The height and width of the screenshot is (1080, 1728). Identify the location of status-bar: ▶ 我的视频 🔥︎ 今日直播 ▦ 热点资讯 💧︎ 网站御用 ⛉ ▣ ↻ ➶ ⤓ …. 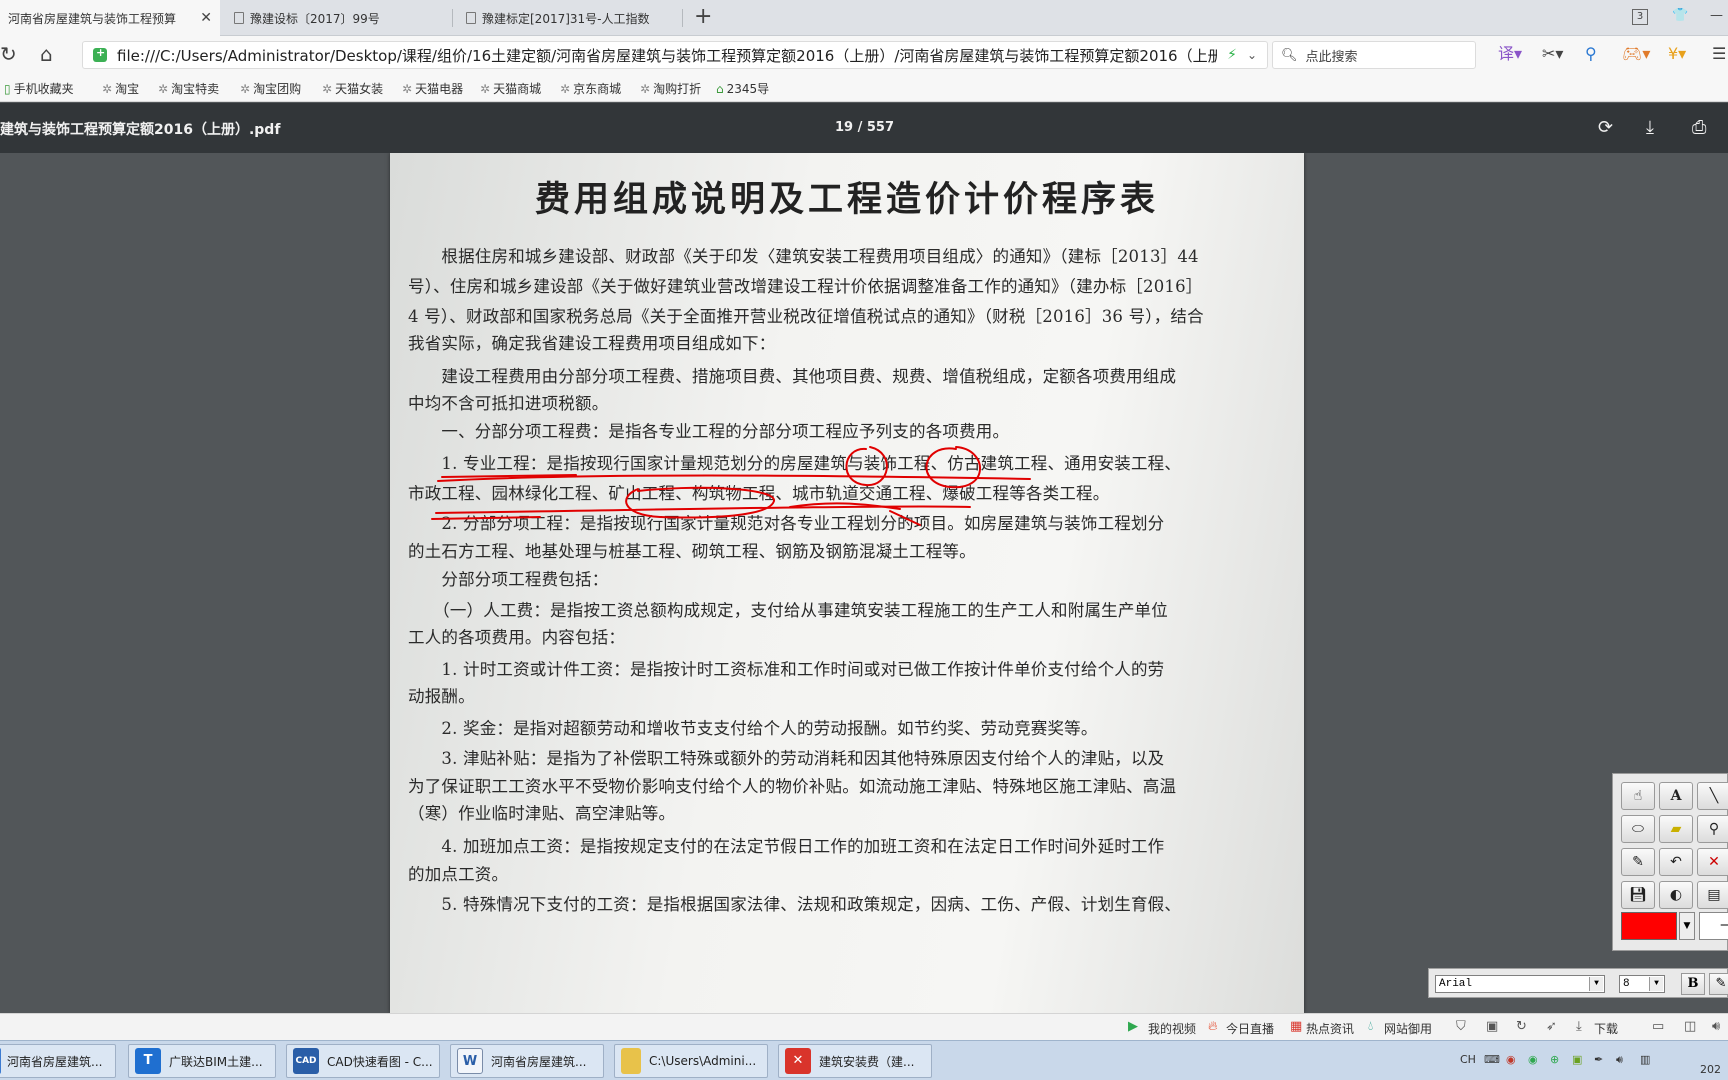
(864, 1026).